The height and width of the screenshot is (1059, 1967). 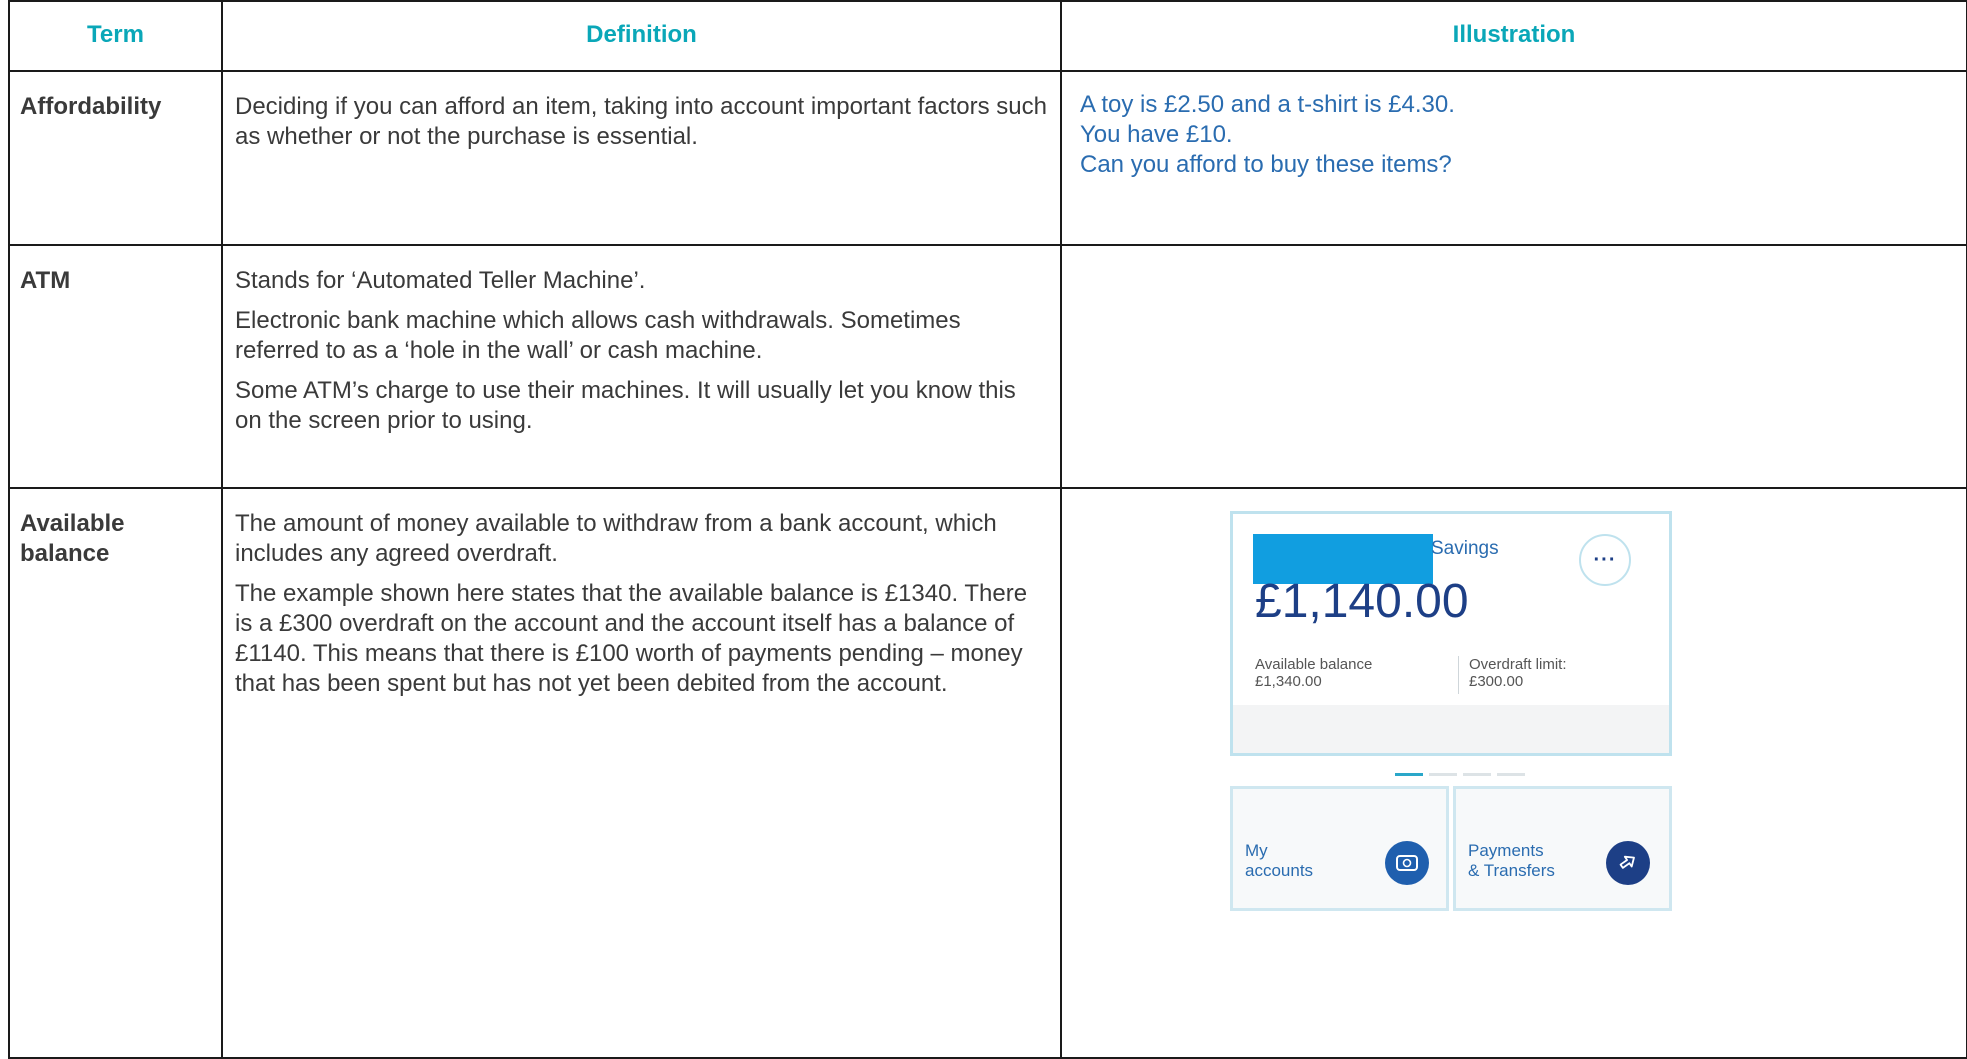 I want to click on divider, so click(x=1458, y=675).